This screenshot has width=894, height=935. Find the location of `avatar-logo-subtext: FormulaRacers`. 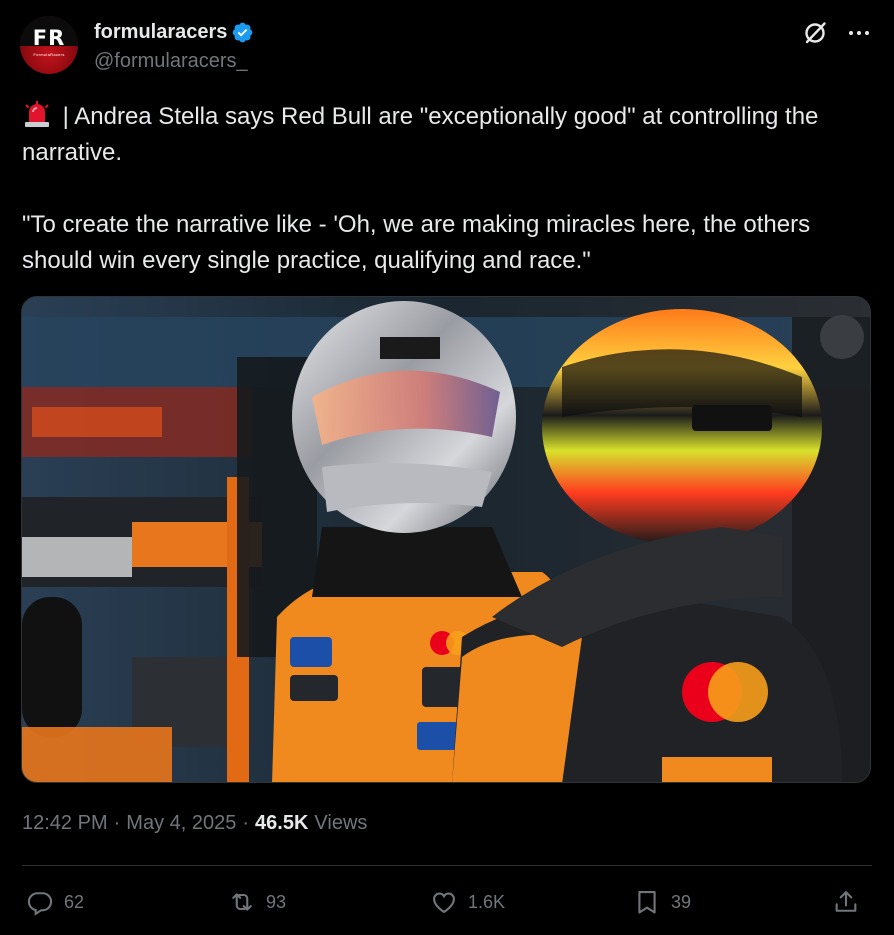

avatar-logo-subtext: FormulaRacers is located at coordinates (49, 54).